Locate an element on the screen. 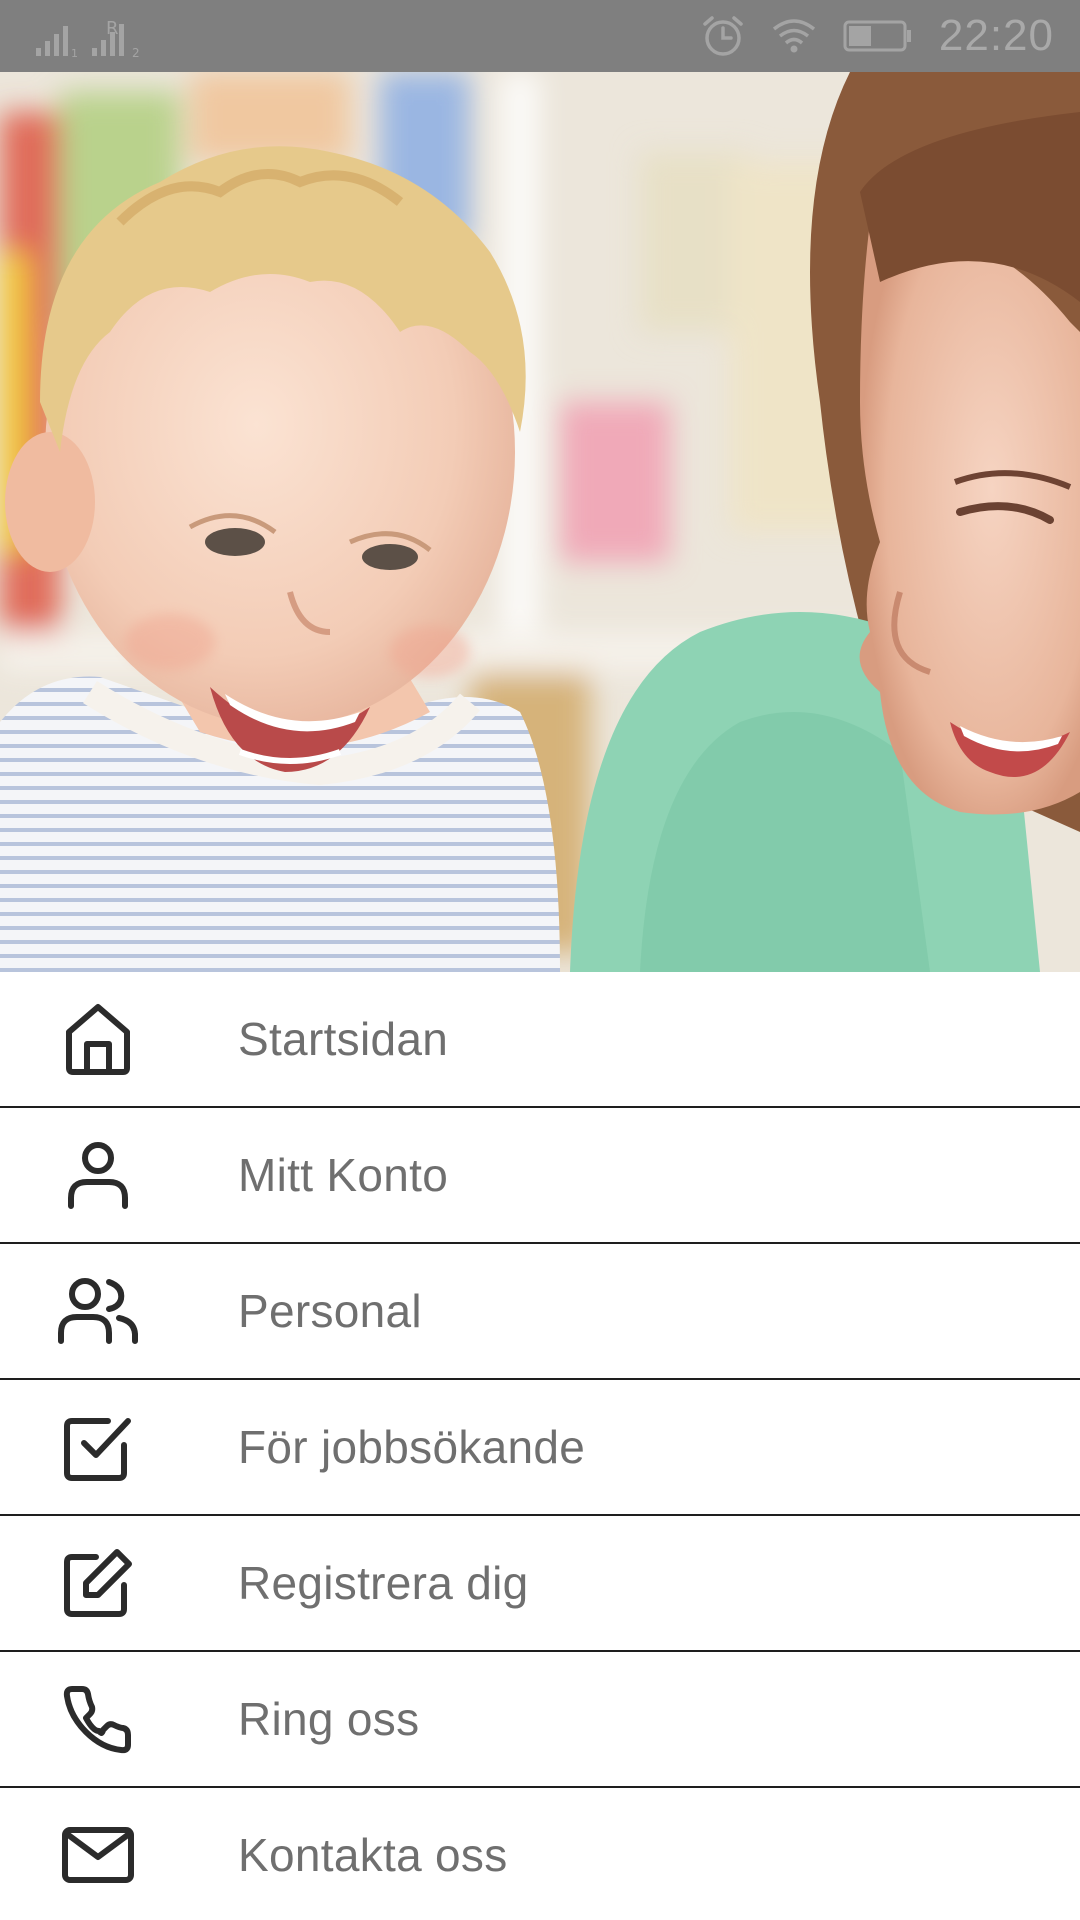 This screenshot has width=1080, height=1920. signal-indicators: 1 R 2 is located at coordinates (96, 36).